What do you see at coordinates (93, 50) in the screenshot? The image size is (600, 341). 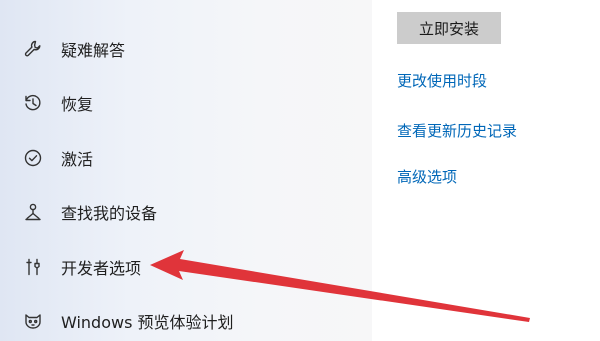 I see `sidebar-item-label: 疑难解答` at bounding box center [93, 50].